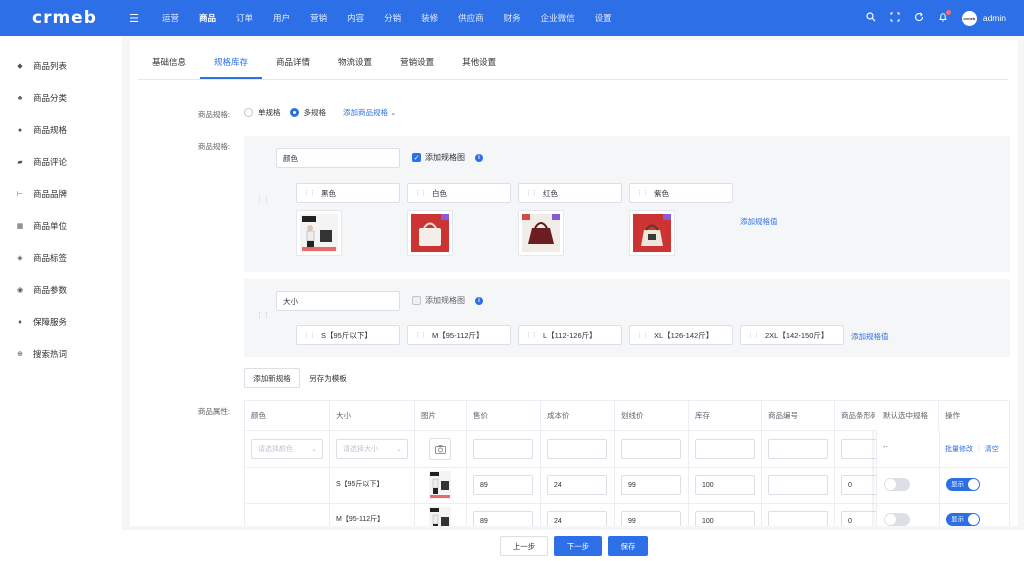 The width and height of the screenshot is (1024, 561). Describe the element at coordinates (459, 335) in the screenshot. I see `spec-value-input: ⋮⋮ M【95-112斤】` at that location.